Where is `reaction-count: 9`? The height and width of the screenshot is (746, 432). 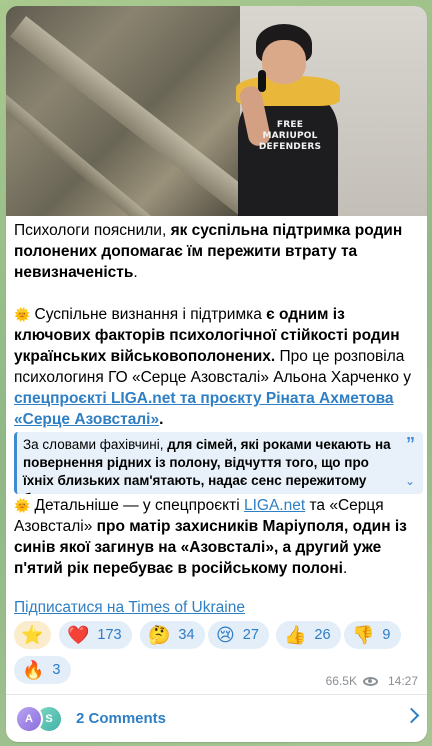 reaction-count: 9 is located at coordinates (386, 635).